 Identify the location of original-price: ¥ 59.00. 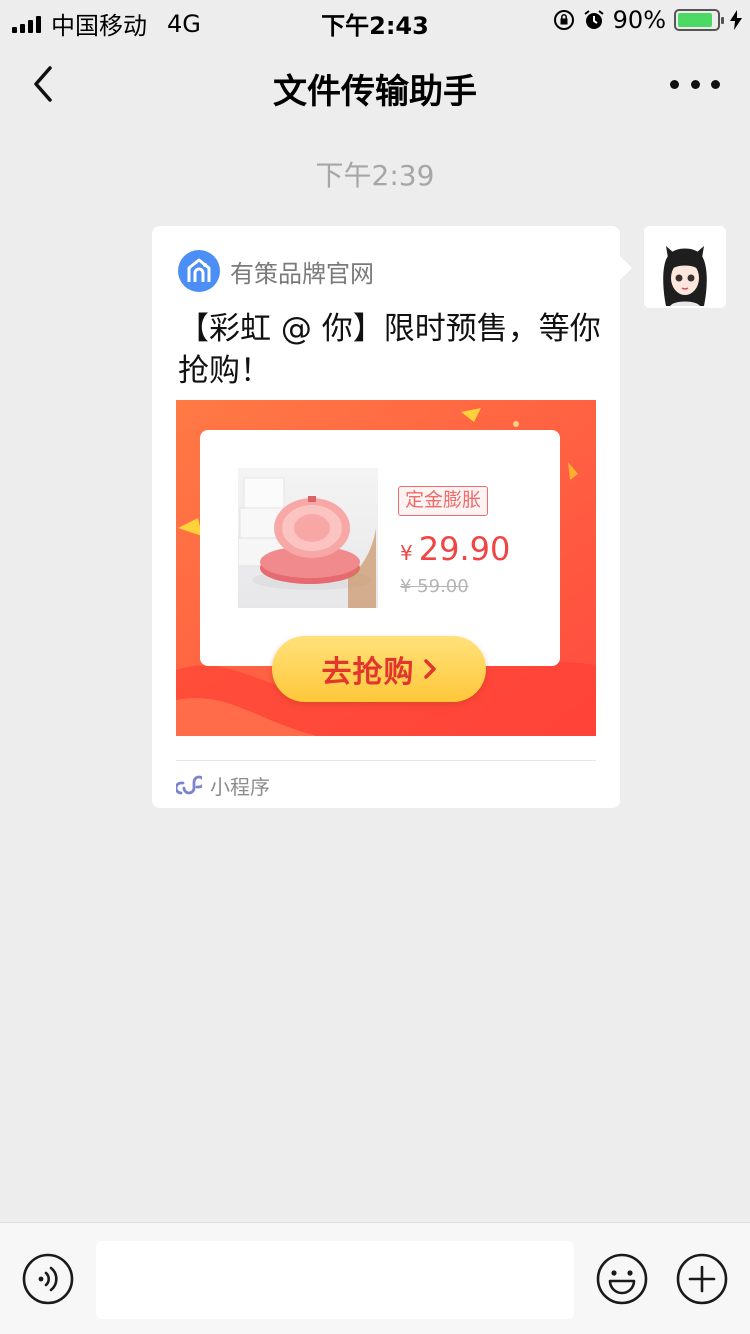
(434, 586).